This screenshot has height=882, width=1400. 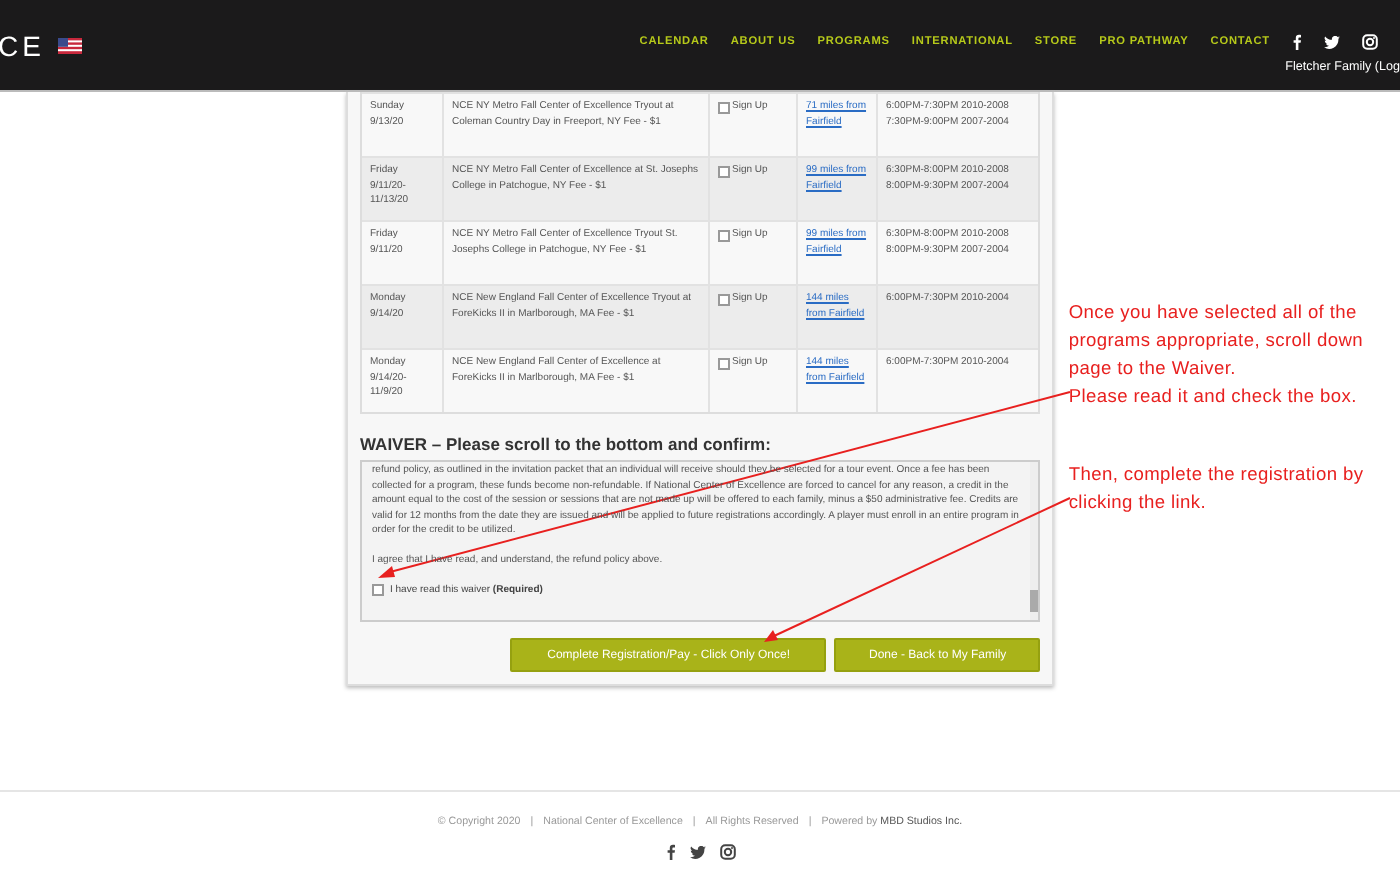 What do you see at coordinates (727, 852) in the screenshot?
I see `instagram-icon` at bounding box center [727, 852].